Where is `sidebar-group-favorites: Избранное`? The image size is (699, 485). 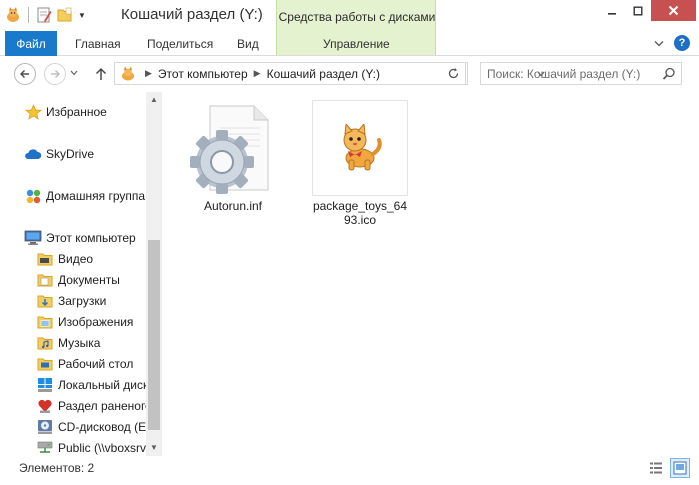
sidebar-group-favorites: Избранное is located at coordinates (65, 112).